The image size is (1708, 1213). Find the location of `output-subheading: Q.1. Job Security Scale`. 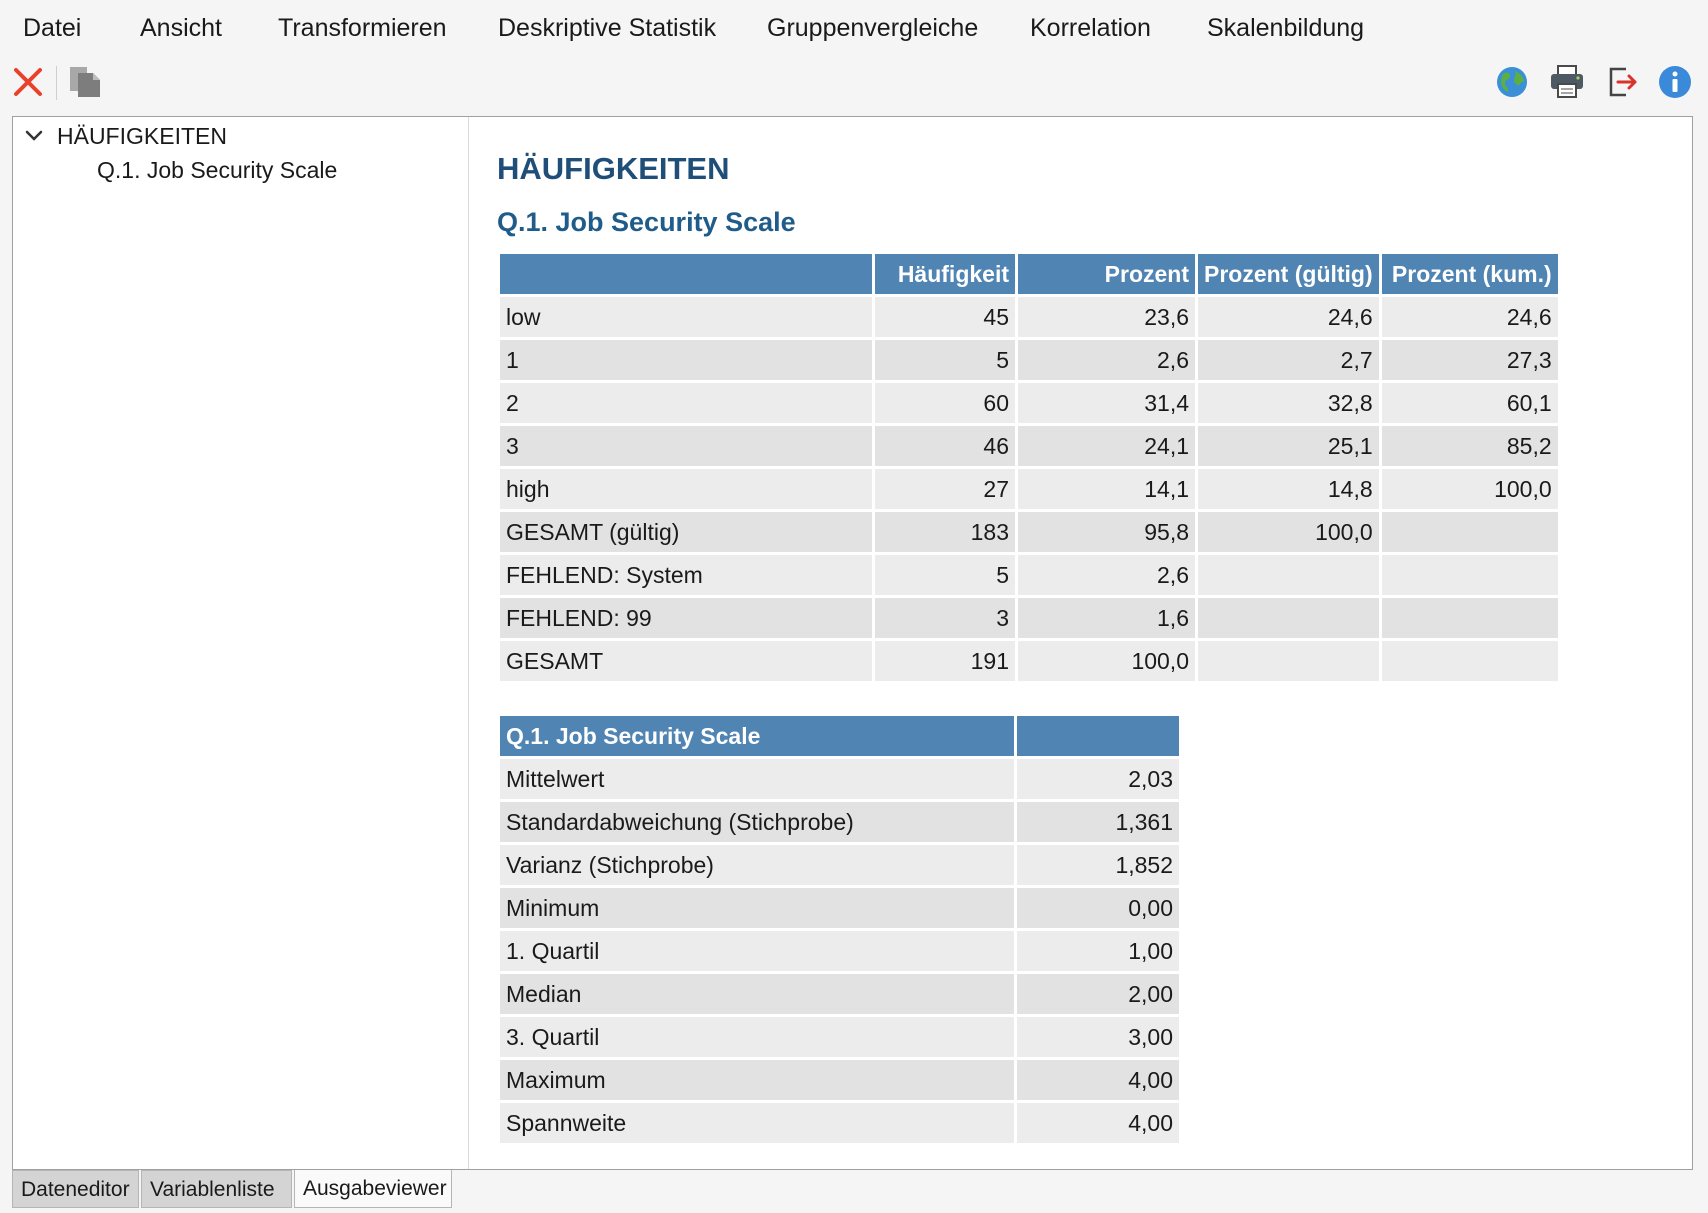

output-subheading: Q.1. Job Security Scale is located at coordinates (646, 222).